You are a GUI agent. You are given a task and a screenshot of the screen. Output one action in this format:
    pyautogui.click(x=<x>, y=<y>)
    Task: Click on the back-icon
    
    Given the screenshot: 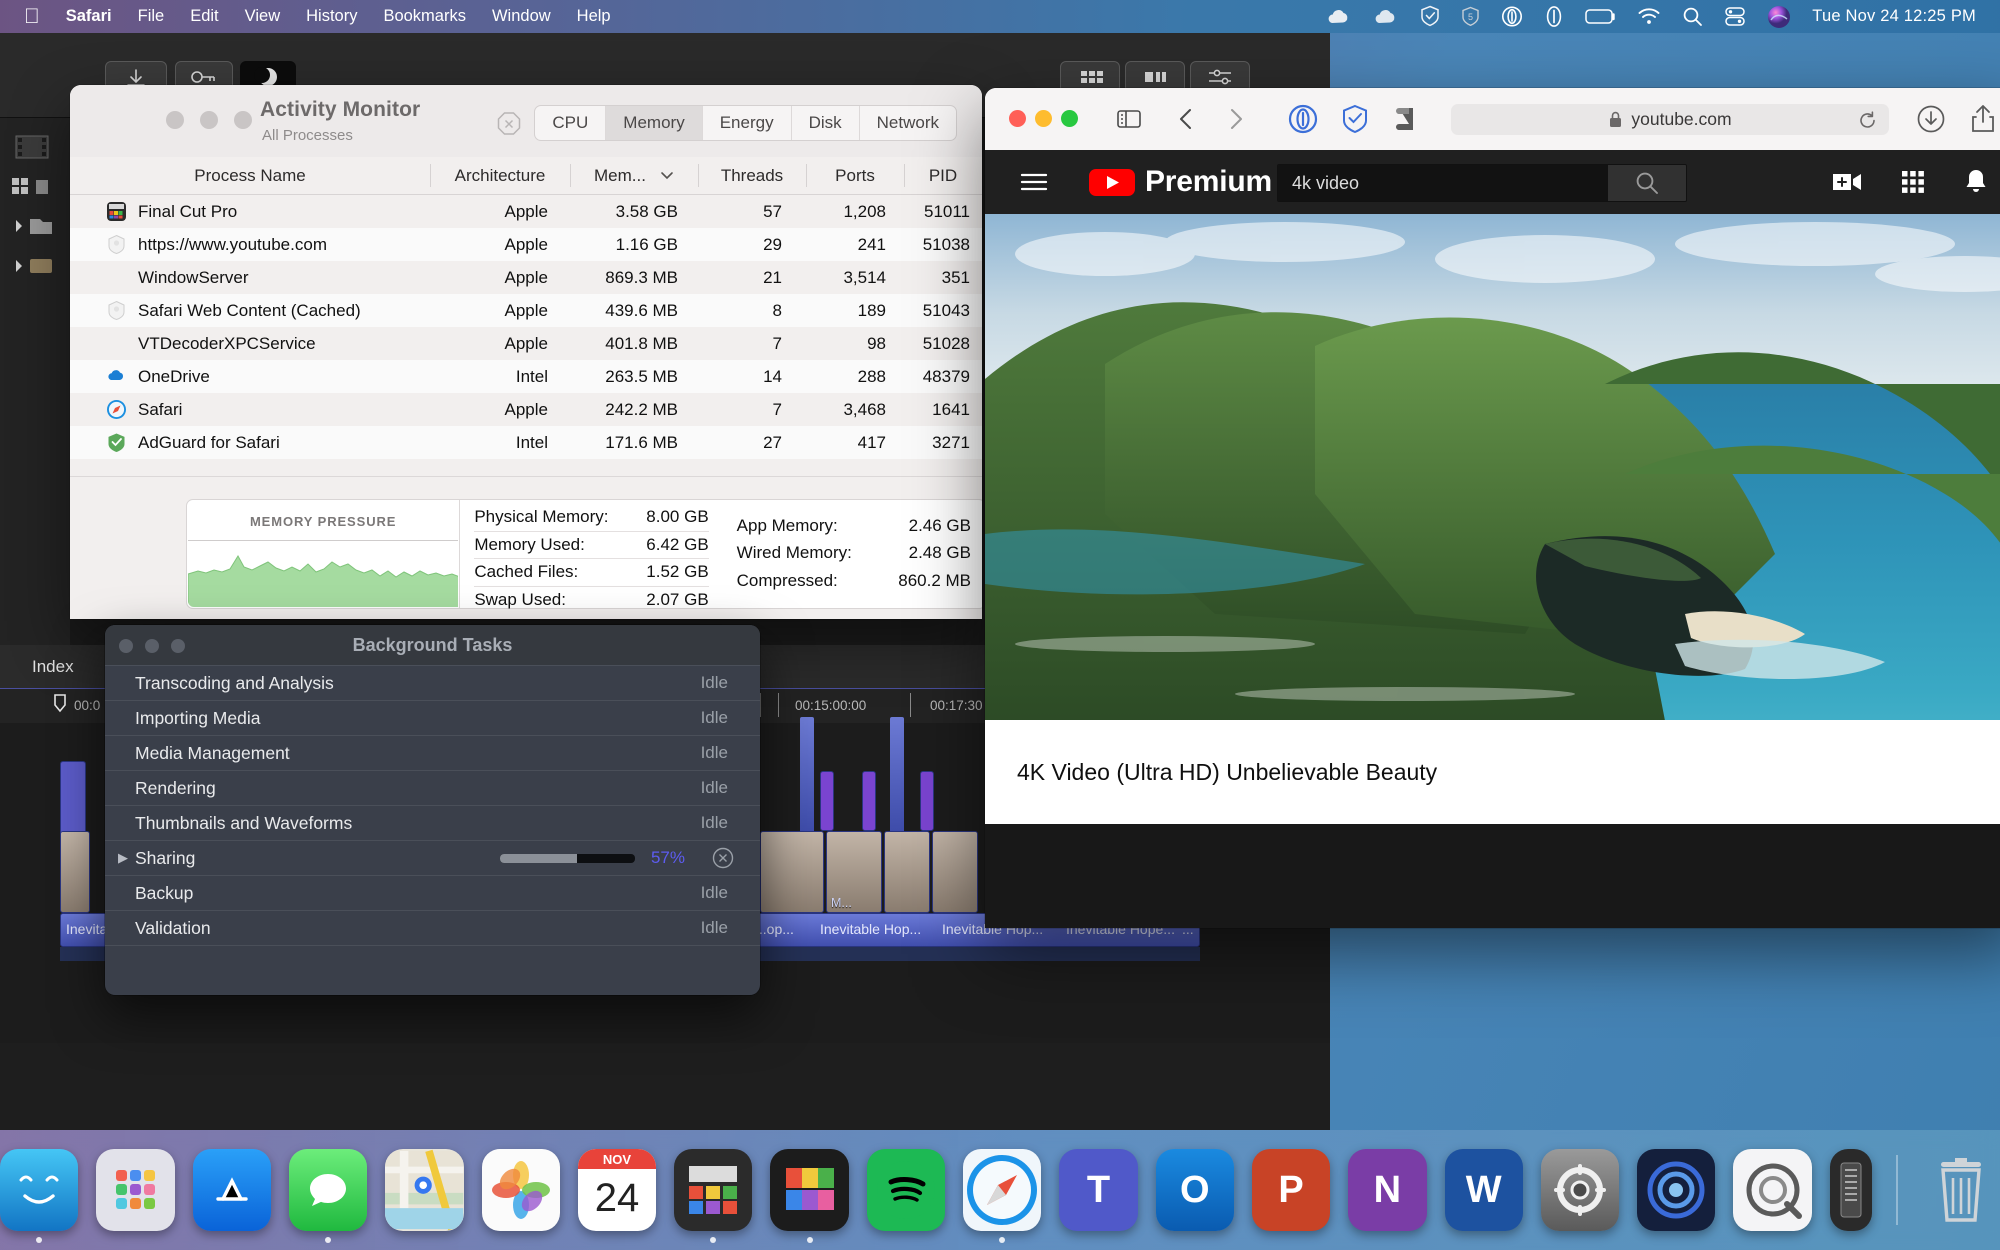 What is the action you would take?
    pyautogui.click(x=1187, y=119)
    